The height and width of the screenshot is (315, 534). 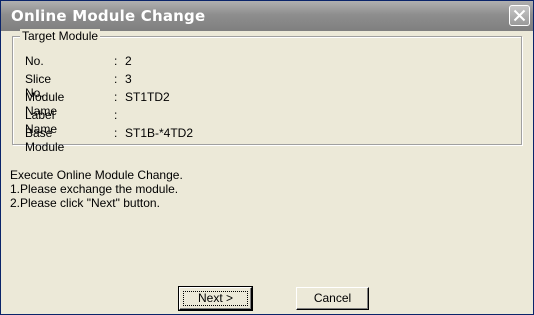 What do you see at coordinates (147, 97) in the screenshot?
I see `field-value-module-name: ST1TD2` at bounding box center [147, 97].